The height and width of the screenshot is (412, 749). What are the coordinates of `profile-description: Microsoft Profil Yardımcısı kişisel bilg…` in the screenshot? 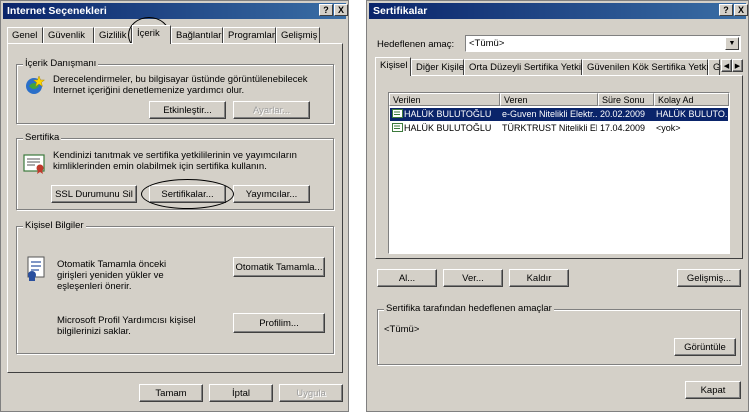 It's located at (126, 326).